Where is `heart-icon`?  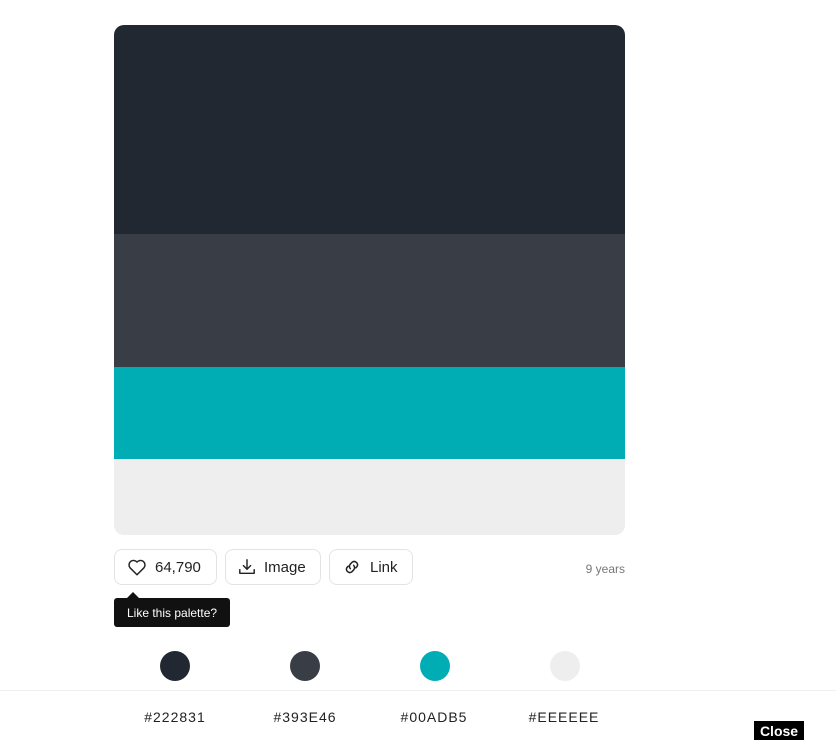
heart-icon is located at coordinates (137, 567).